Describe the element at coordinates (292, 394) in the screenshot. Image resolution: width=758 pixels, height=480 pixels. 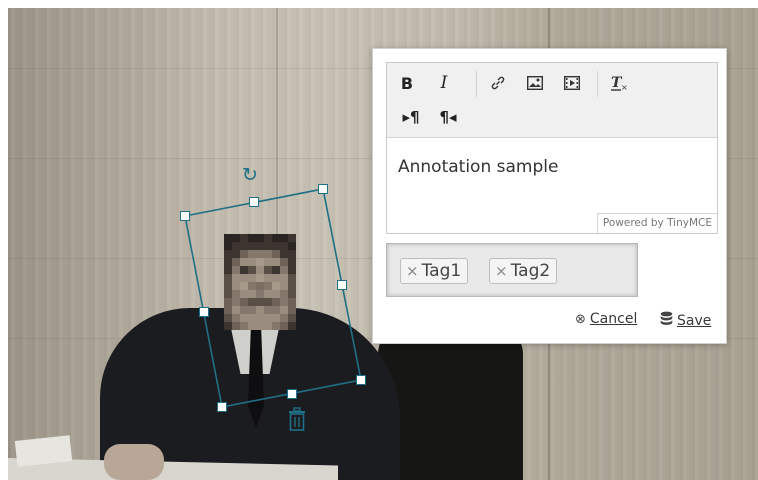
I see `resize-handle-bottom` at that location.